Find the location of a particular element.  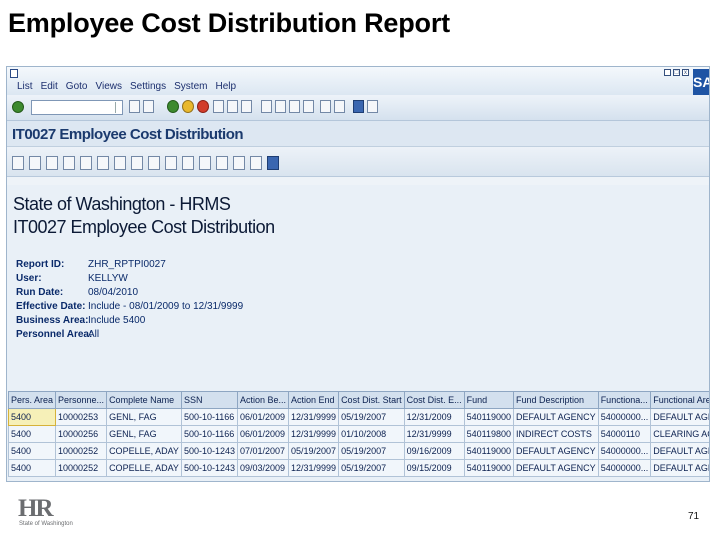

print-preview-icon is located at coordinates (120, 163).